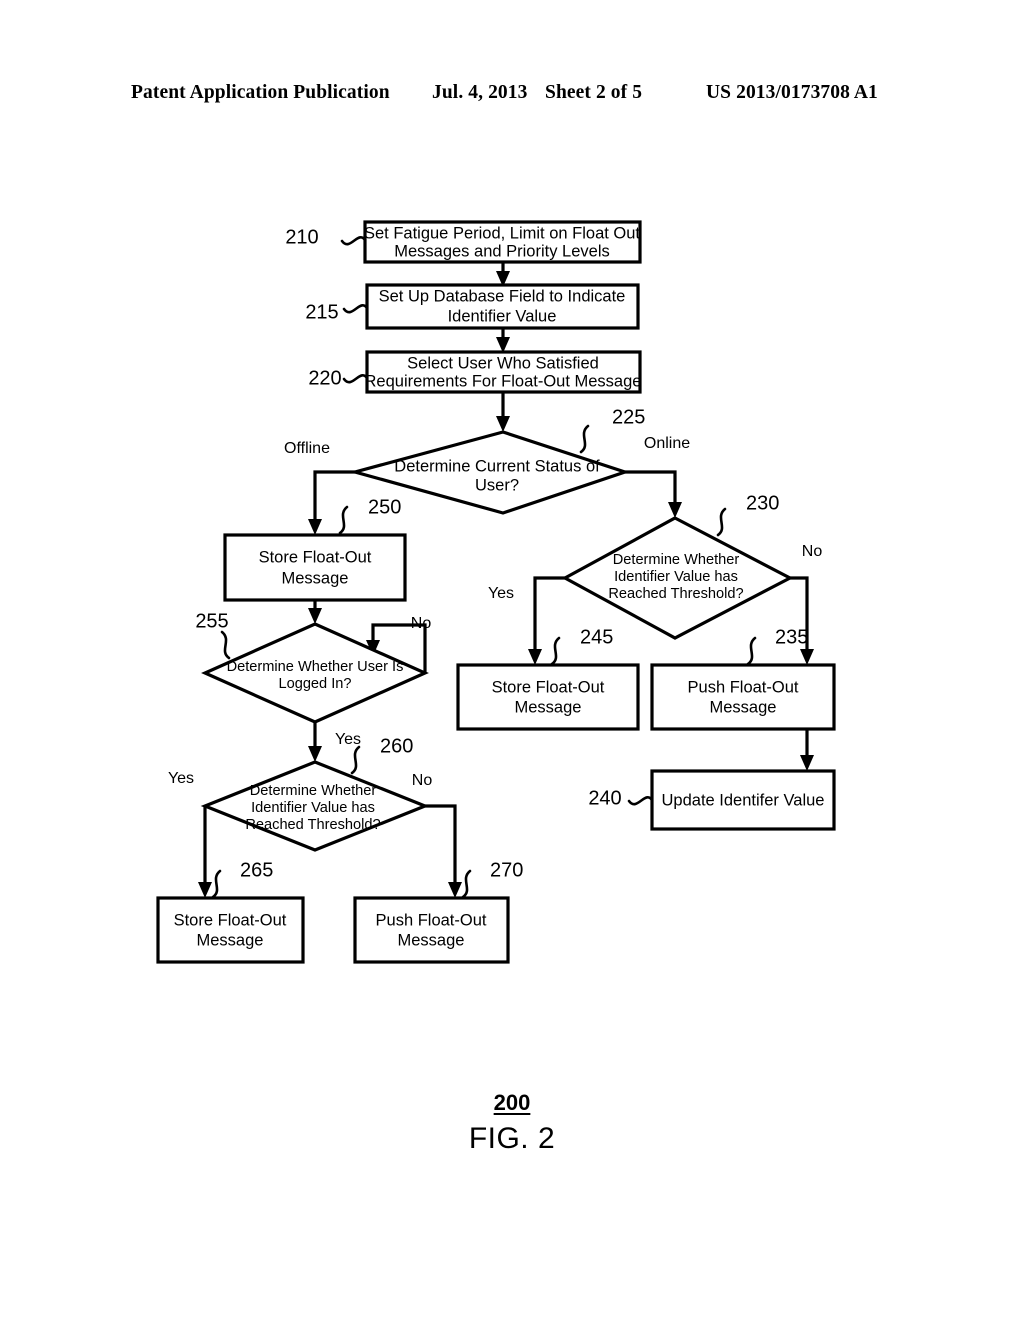 The height and width of the screenshot is (1320, 1024). What do you see at coordinates (312, 825) in the screenshot?
I see `node-260-label-line3: Reached Threshold?` at bounding box center [312, 825].